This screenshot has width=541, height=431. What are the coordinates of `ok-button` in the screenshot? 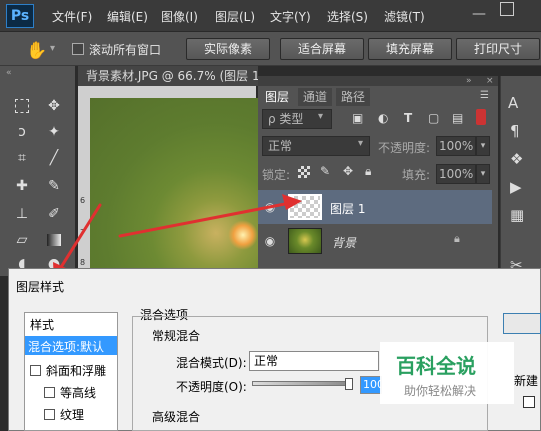 It's located at (522, 323).